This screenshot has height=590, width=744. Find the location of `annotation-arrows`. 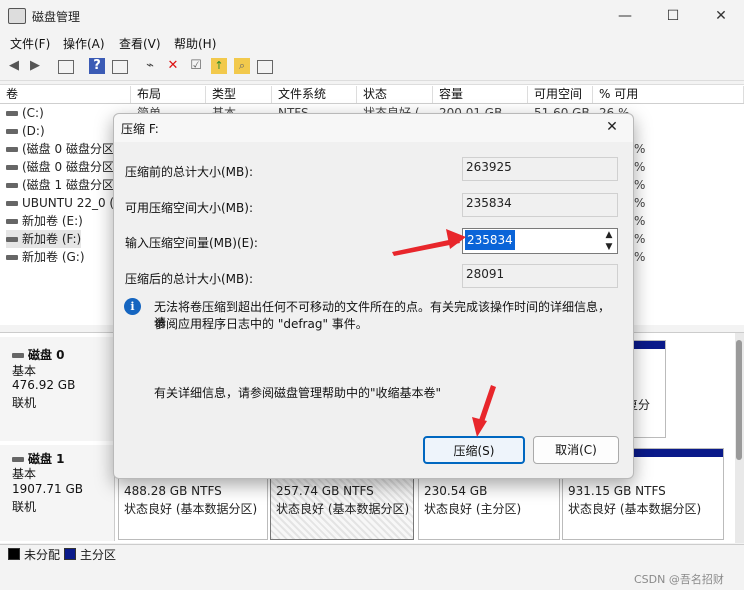

annotation-arrows is located at coordinates (444, 333).